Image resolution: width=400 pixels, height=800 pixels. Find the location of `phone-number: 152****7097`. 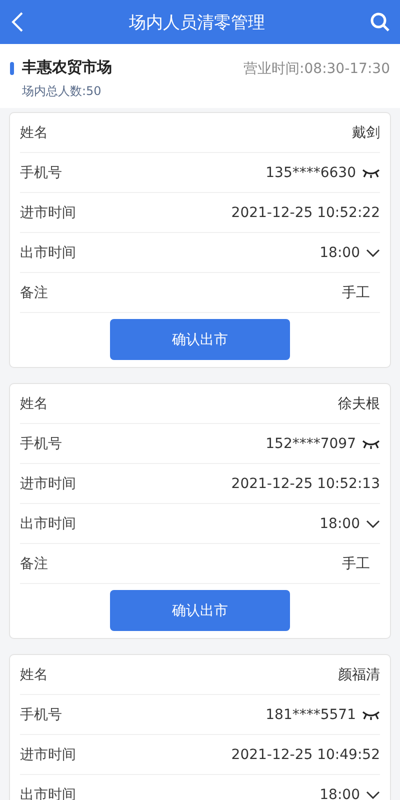

phone-number: 152****7097 is located at coordinates (311, 444).